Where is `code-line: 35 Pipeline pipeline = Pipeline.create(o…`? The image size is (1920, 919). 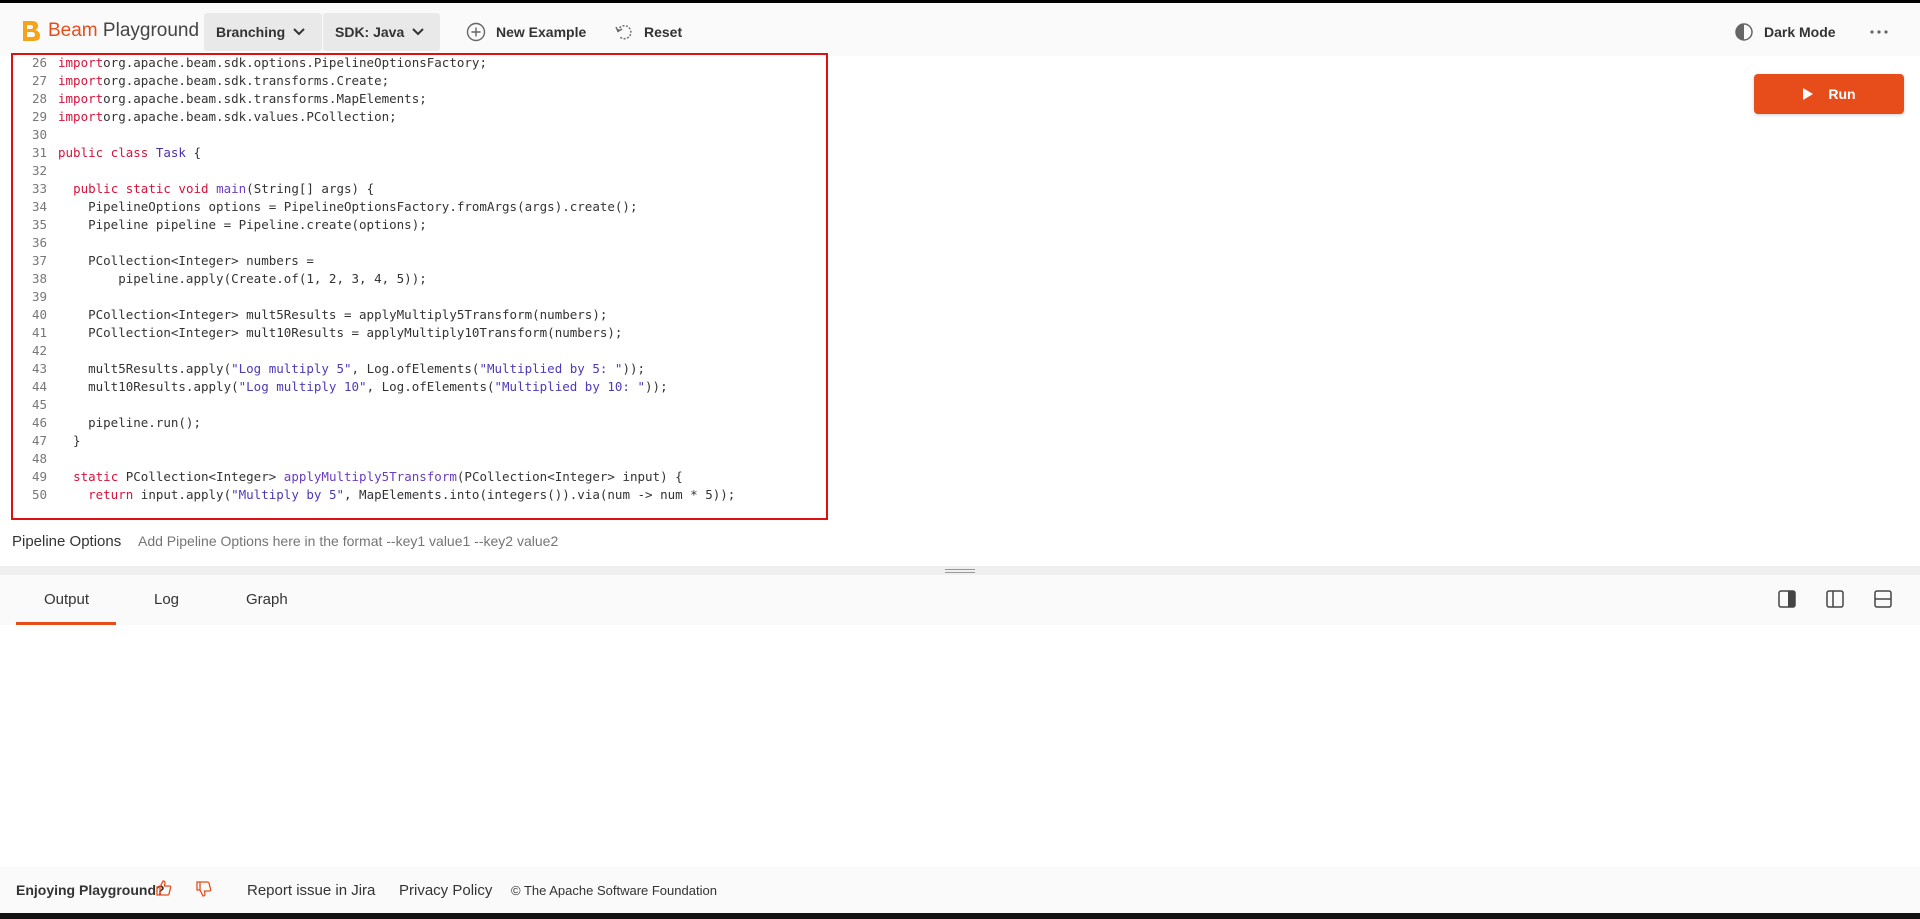 code-line: 35 Pipeline pipeline = Pipeline.create(o… is located at coordinates (220, 225).